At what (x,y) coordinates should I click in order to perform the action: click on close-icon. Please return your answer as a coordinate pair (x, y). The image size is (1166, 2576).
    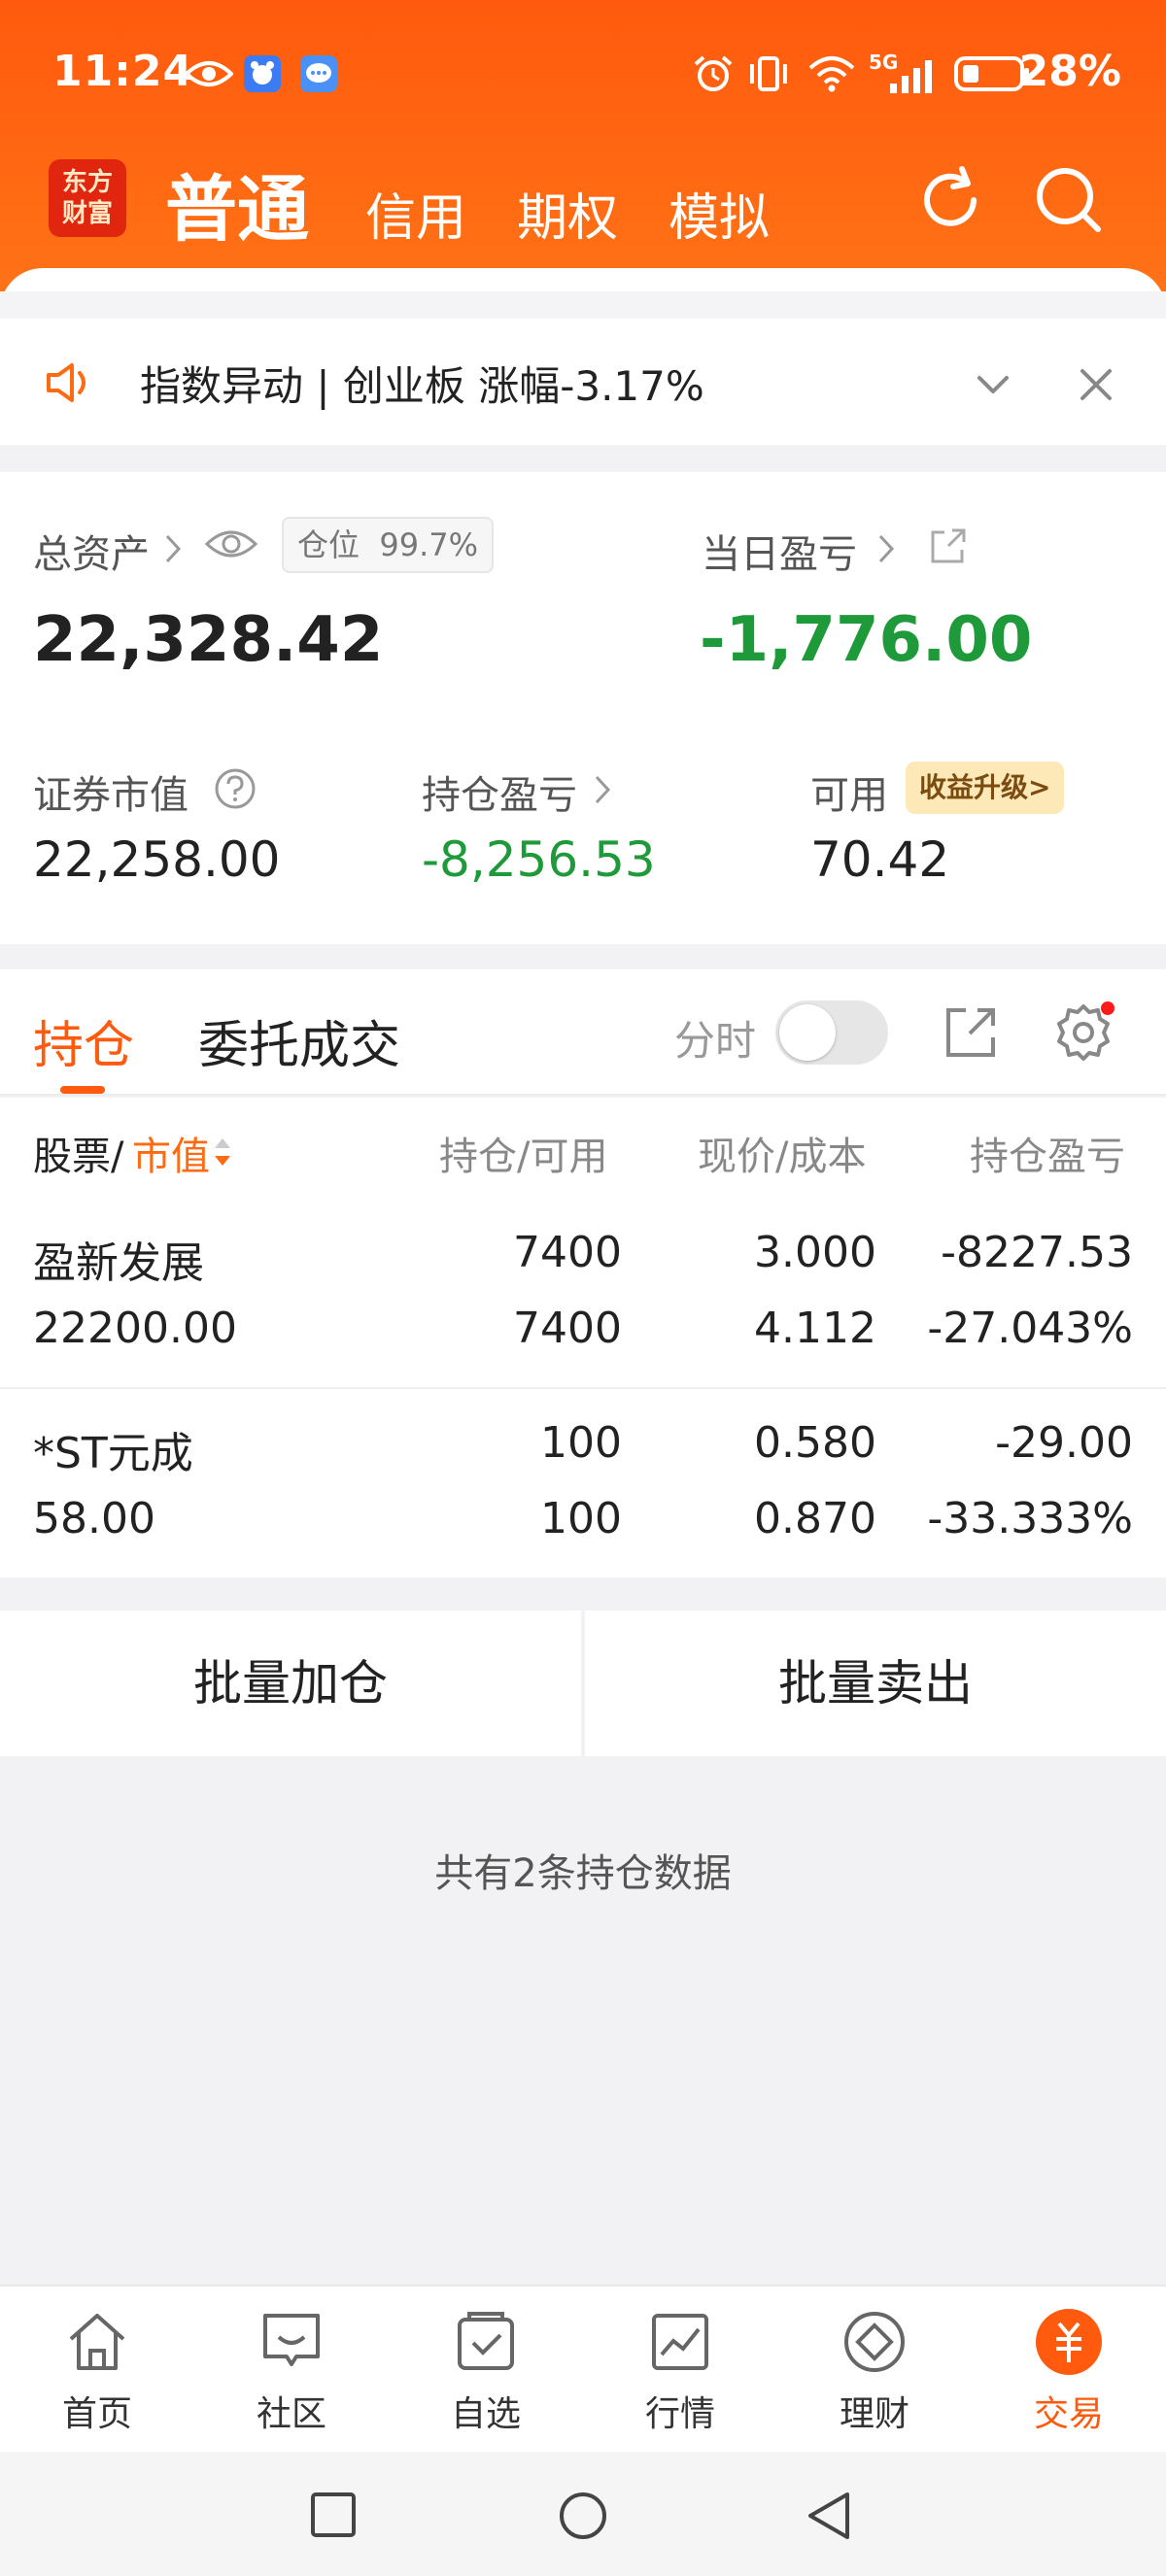
    Looking at the image, I should click on (1096, 384).